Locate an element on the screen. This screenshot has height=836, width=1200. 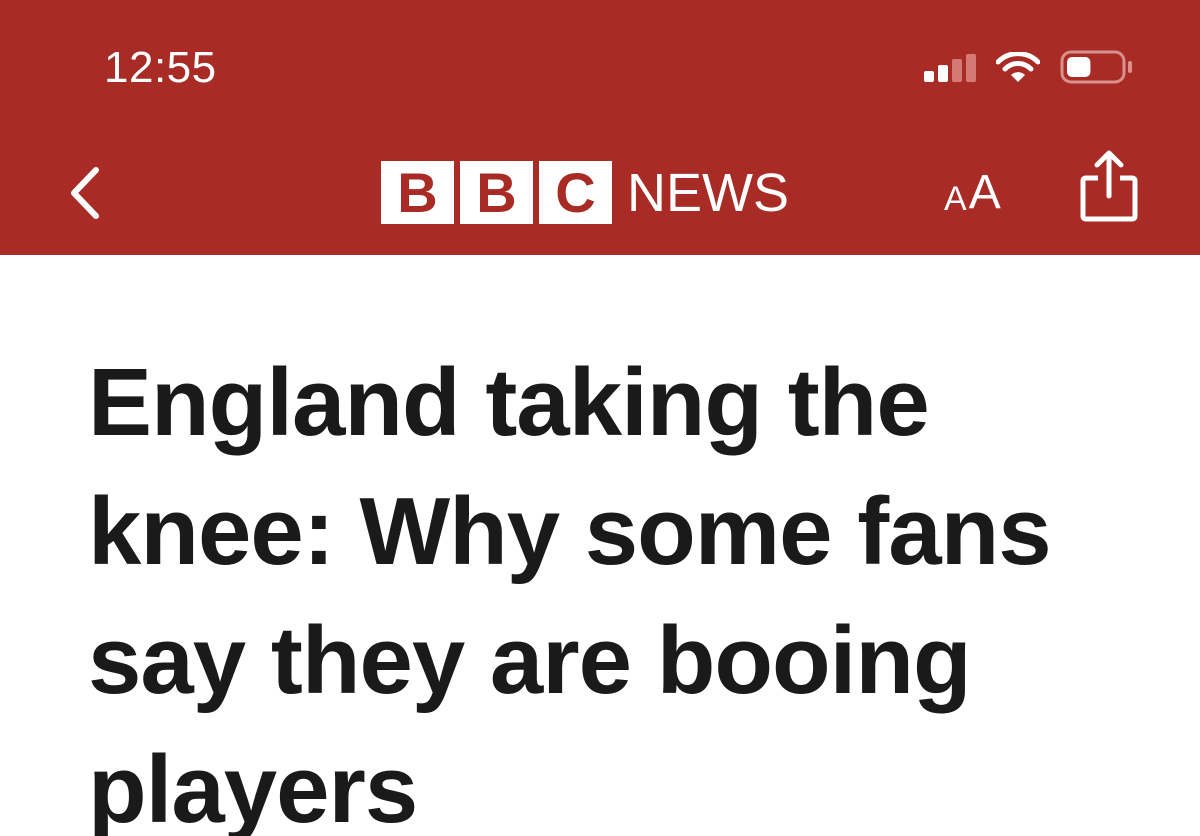
logo-letter-b2: B is located at coordinates (496, 192).